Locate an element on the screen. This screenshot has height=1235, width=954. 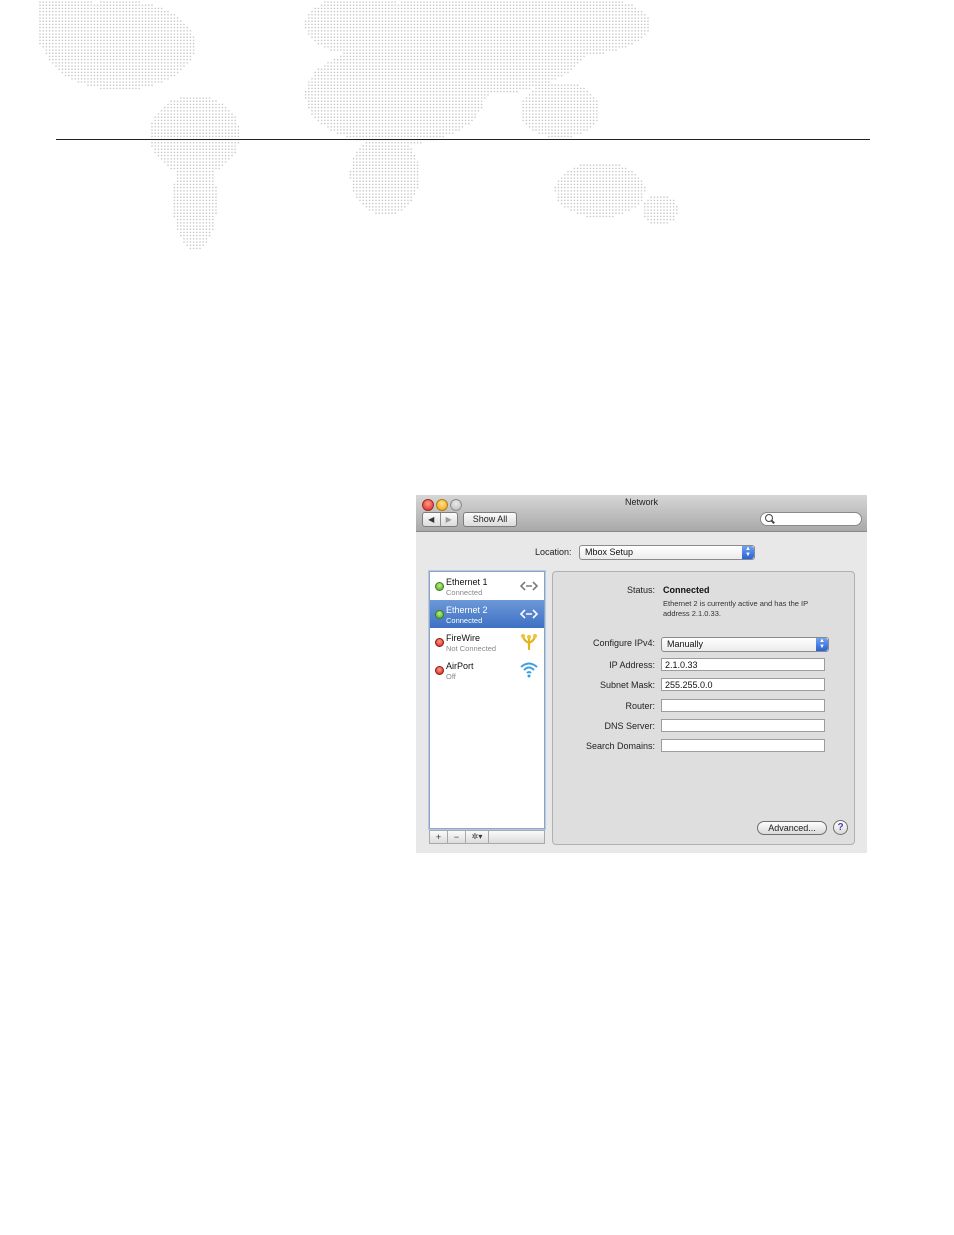
service-item-firewire: FireWire Not Connected is located at coordinates (487, 642).